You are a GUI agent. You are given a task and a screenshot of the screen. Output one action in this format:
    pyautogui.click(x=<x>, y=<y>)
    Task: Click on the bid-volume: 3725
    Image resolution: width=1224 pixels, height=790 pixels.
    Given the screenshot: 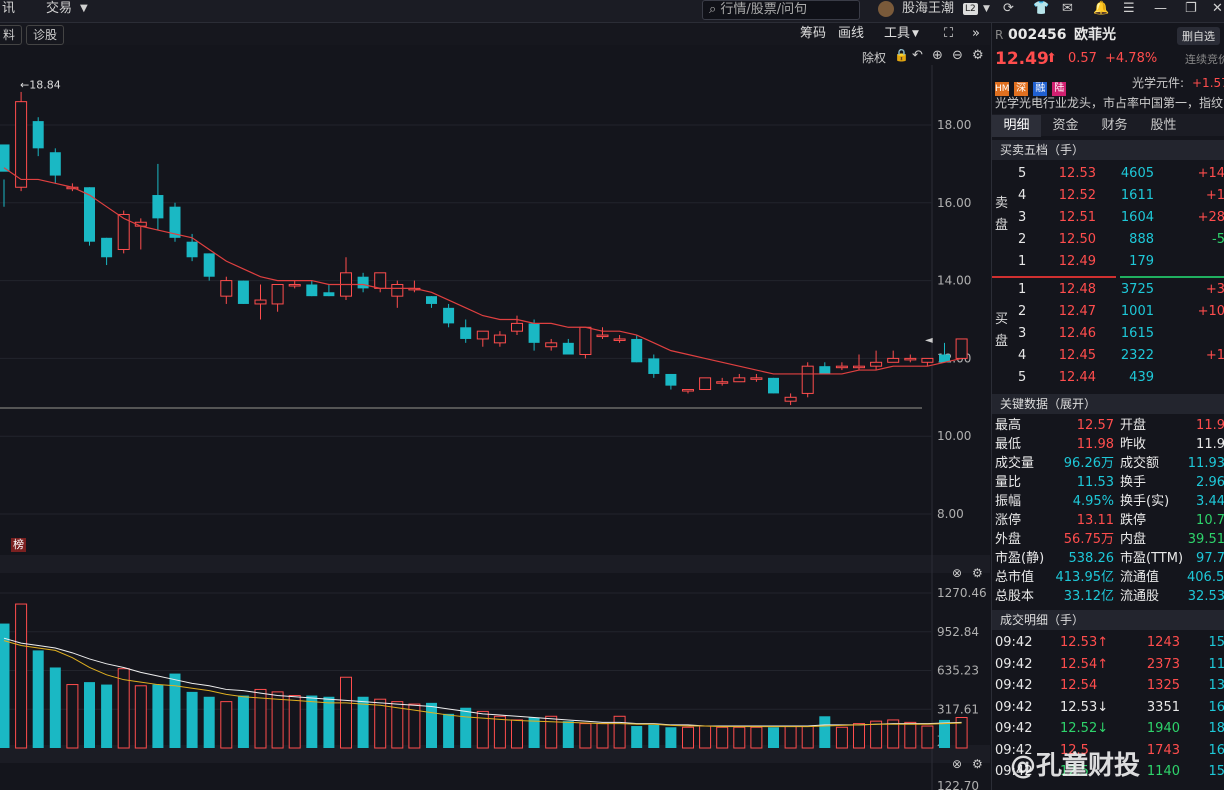 What is the action you would take?
    pyautogui.click(x=1137, y=289)
    